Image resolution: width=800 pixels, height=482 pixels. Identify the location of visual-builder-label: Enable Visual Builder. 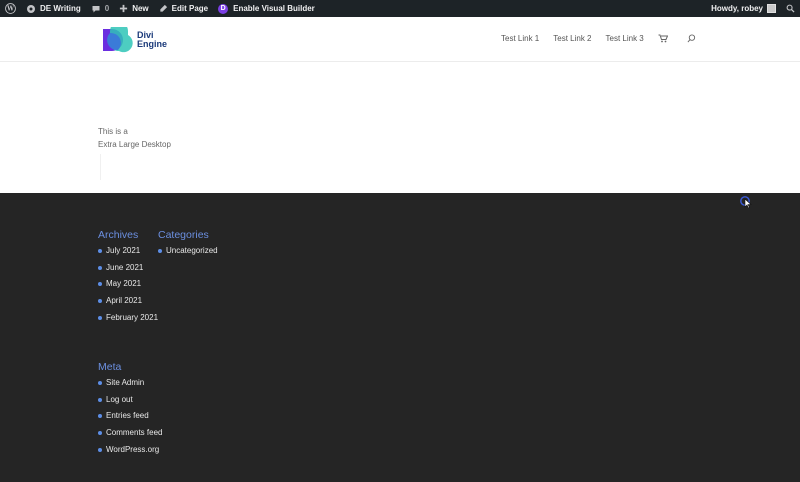
(274, 8).